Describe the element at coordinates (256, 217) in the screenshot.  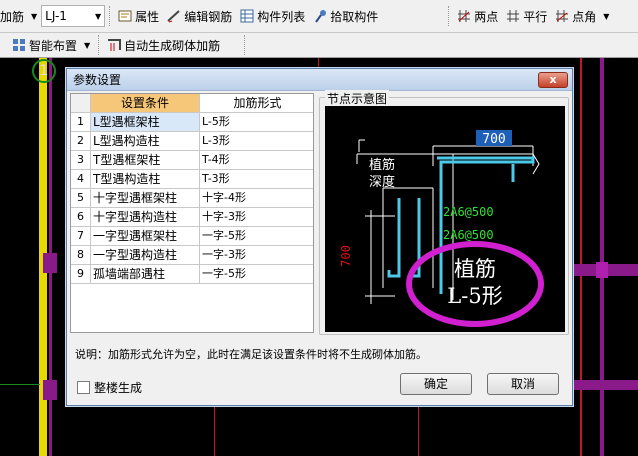
I see `form-cell: 十字-3形` at that location.